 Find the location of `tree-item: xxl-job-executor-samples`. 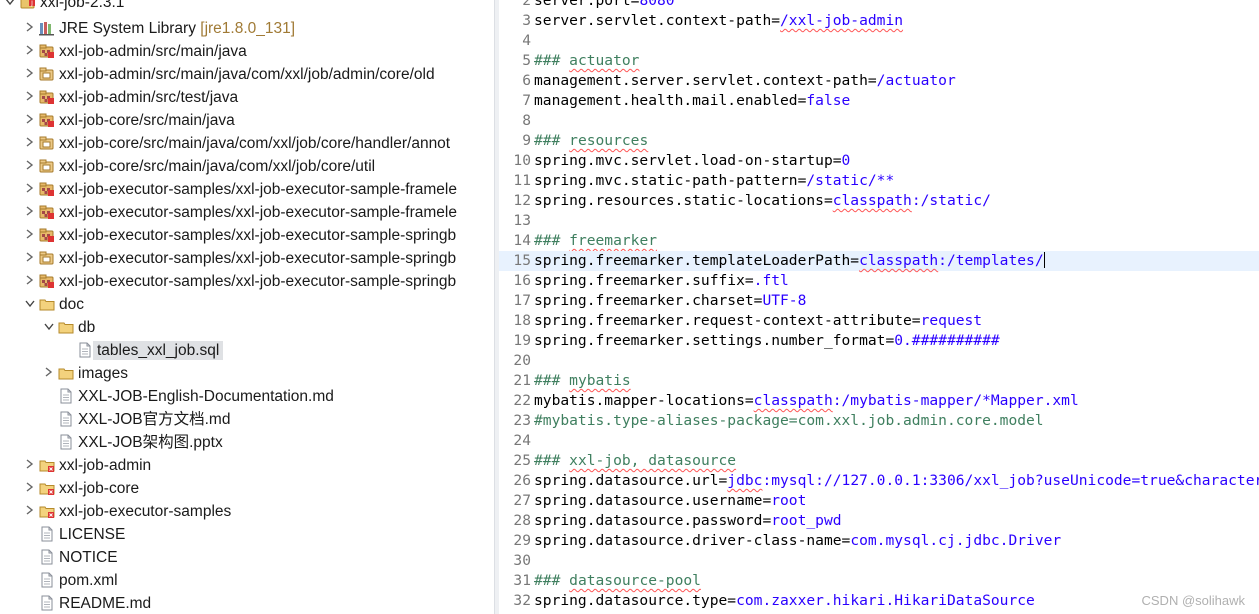

tree-item: xxl-job-executor-samples is located at coordinates (247, 511).